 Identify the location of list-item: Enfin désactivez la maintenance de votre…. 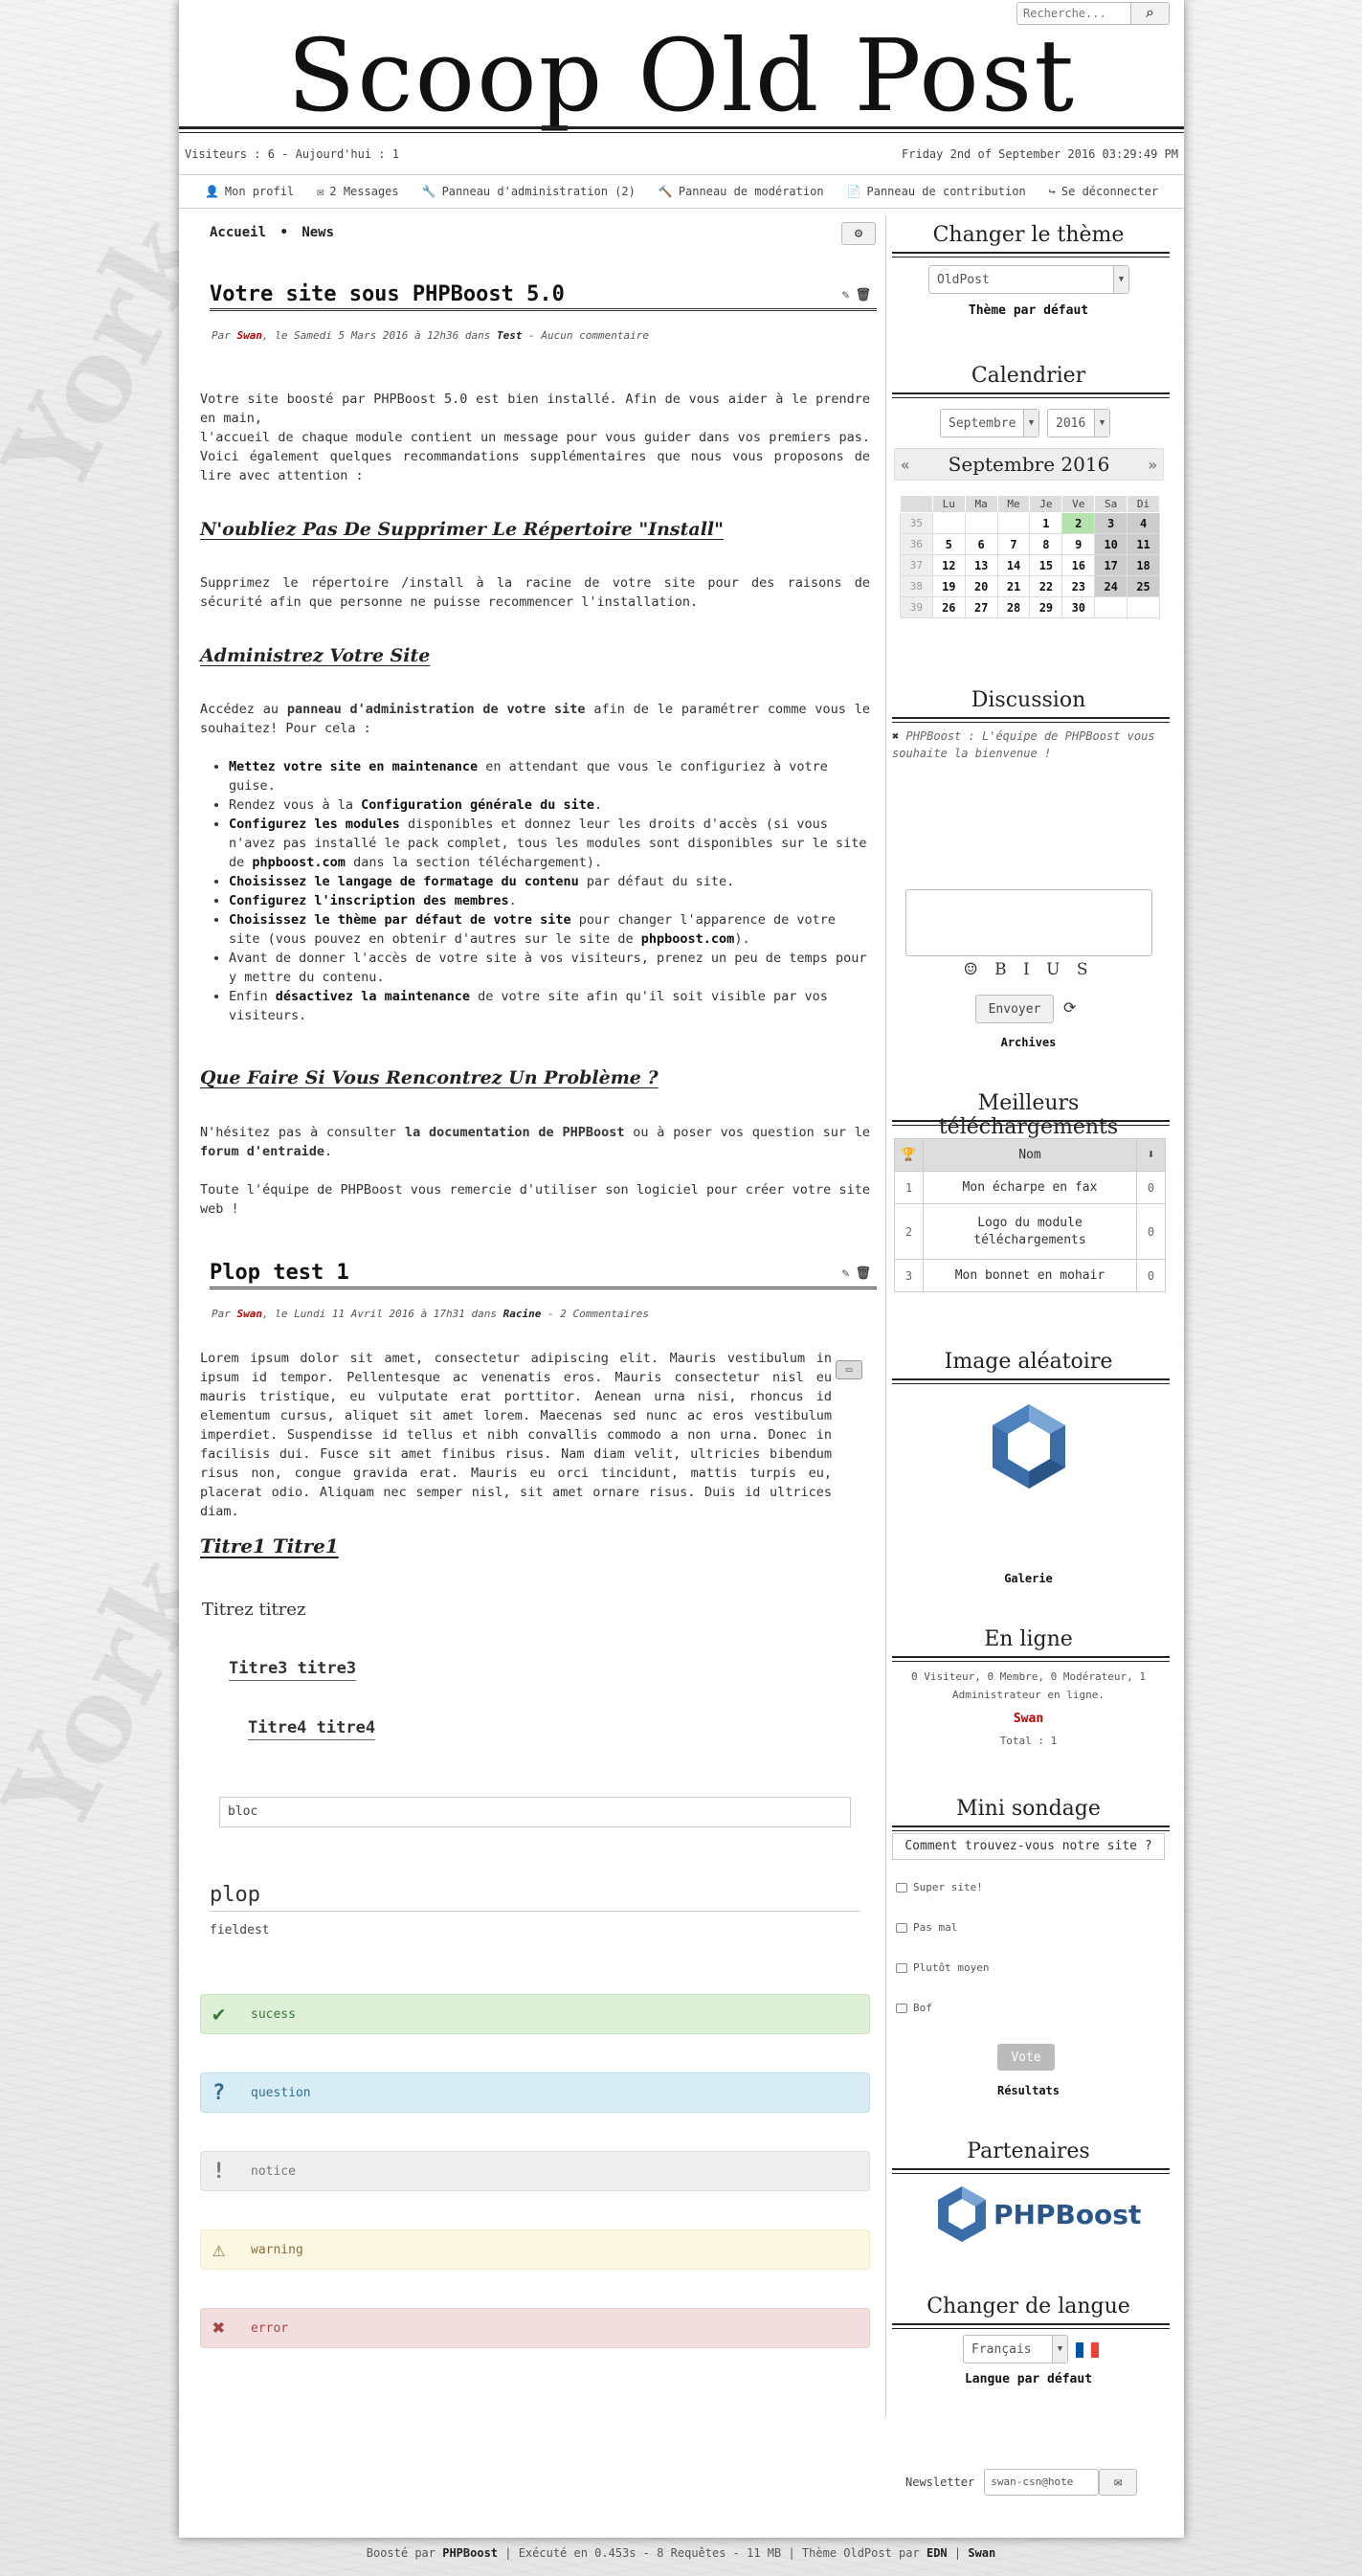
(549, 1006).